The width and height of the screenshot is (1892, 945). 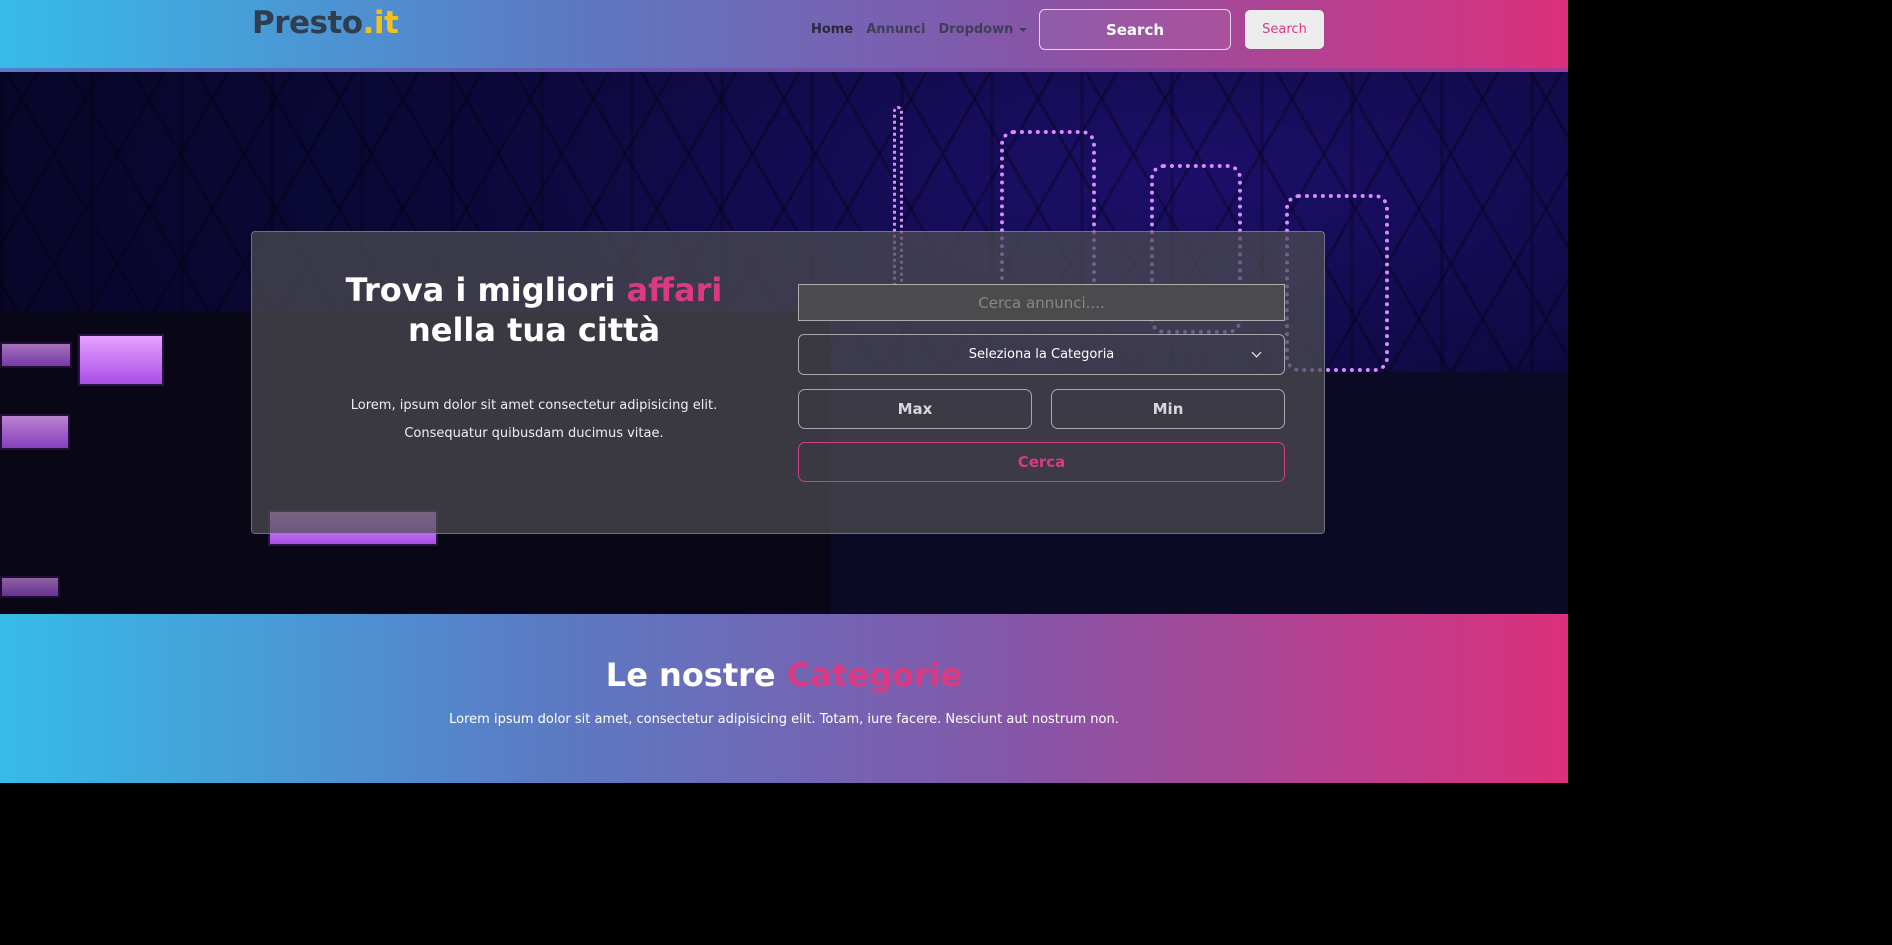 I want to click on category-select: Seleziona la Categoria, so click(x=1041, y=354).